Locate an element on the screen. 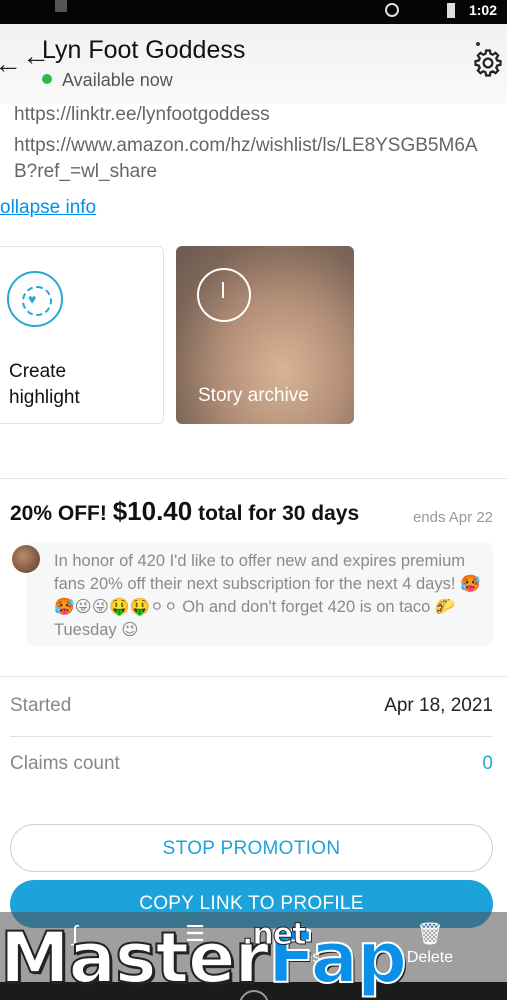 The width and height of the screenshot is (507, 1000). online-dot-icon is located at coordinates (47, 79).